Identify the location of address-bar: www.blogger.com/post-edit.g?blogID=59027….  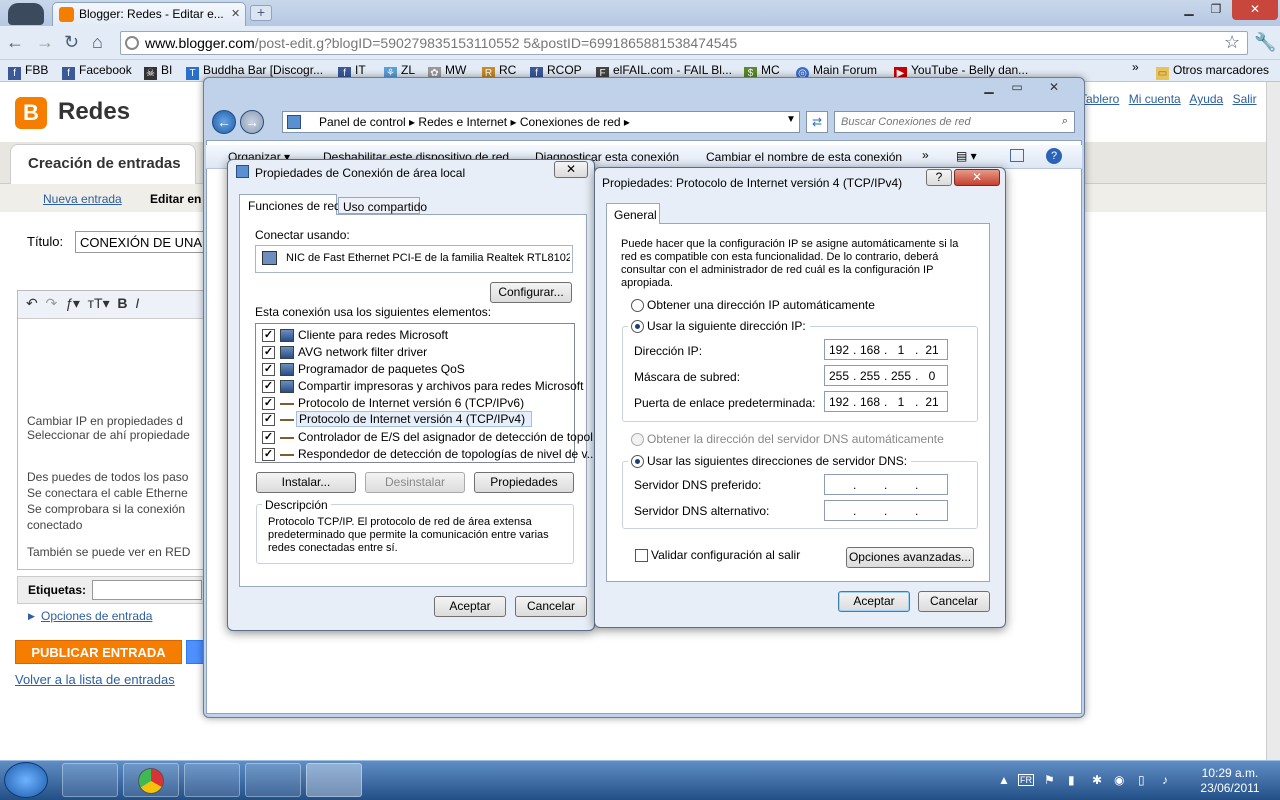
(684, 43).